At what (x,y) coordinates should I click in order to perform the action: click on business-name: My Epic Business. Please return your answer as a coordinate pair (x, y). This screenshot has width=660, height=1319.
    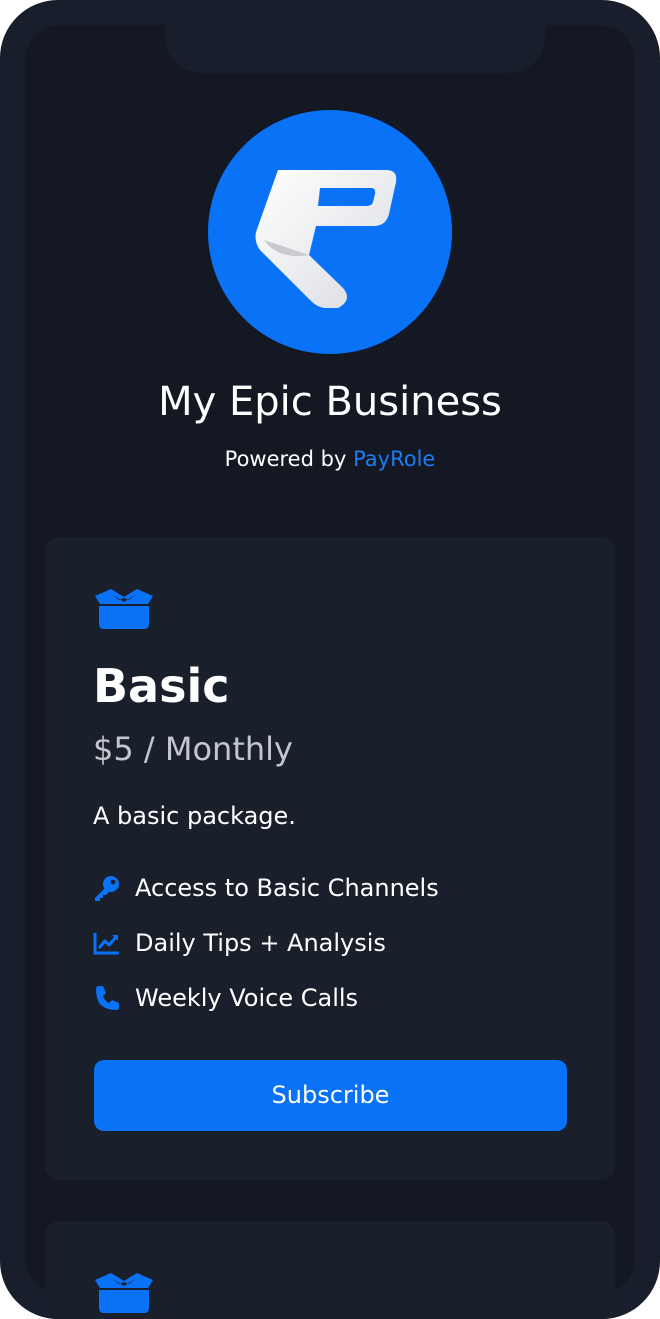
    Looking at the image, I should click on (330, 402).